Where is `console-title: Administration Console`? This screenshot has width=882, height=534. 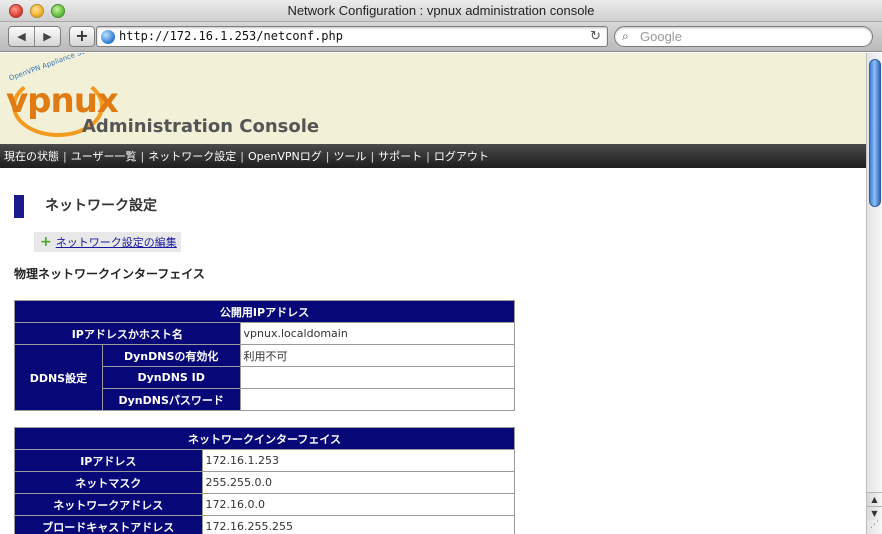 console-title: Administration Console is located at coordinates (201, 126).